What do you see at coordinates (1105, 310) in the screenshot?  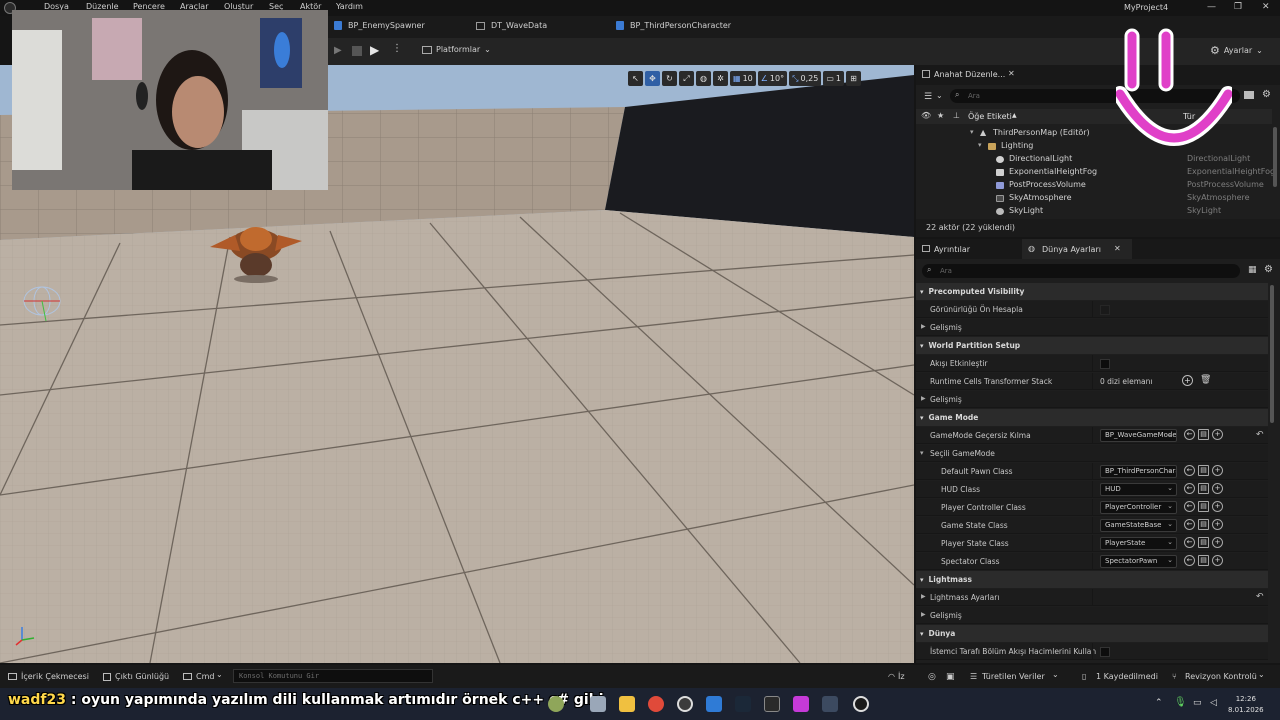 I see `precompute-visibility-checkbox` at bounding box center [1105, 310].